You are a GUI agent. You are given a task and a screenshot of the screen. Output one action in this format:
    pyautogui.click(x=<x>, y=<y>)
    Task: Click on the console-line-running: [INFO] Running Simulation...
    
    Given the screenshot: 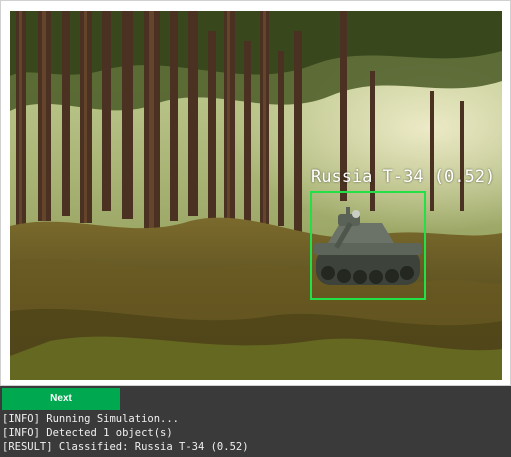 What is the action you would take?
    pyautogui.click(x=91, y=419)
    